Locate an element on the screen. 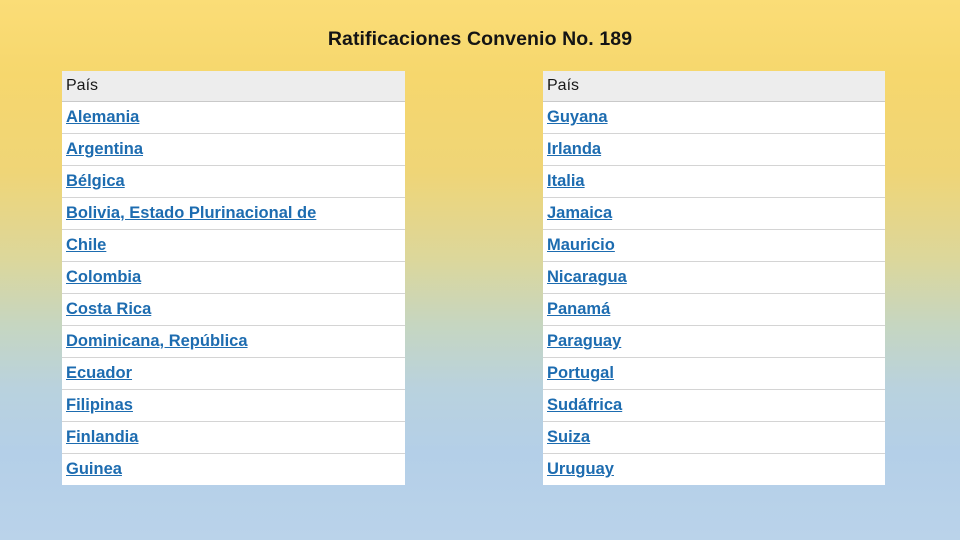 The image size is (960, 540). table-row: Bélgica is located at coordinates (233, 181).